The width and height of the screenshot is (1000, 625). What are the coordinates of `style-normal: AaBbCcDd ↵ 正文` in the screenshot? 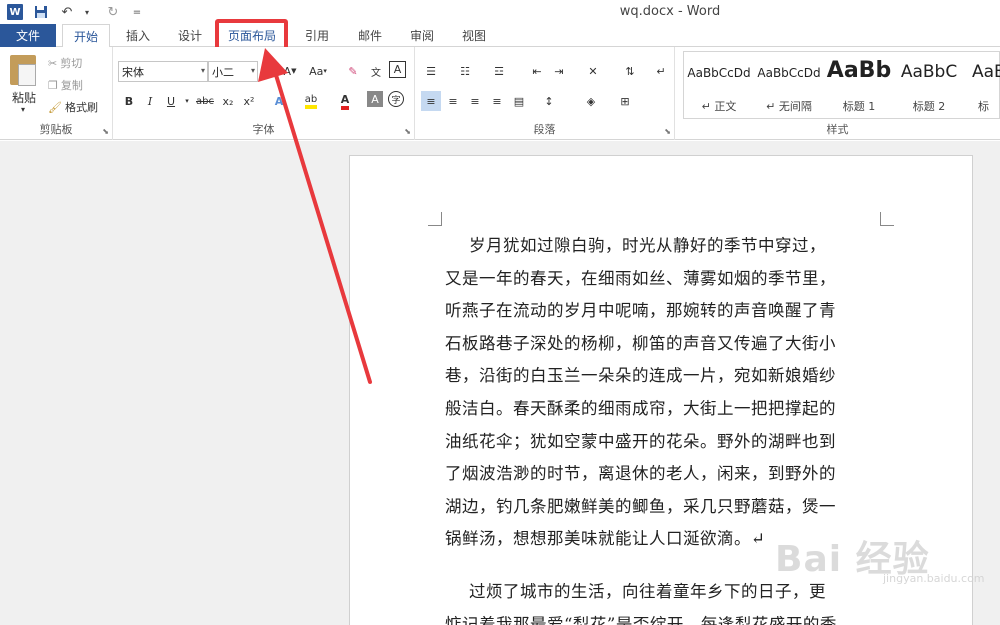 It's located at (719, 85).